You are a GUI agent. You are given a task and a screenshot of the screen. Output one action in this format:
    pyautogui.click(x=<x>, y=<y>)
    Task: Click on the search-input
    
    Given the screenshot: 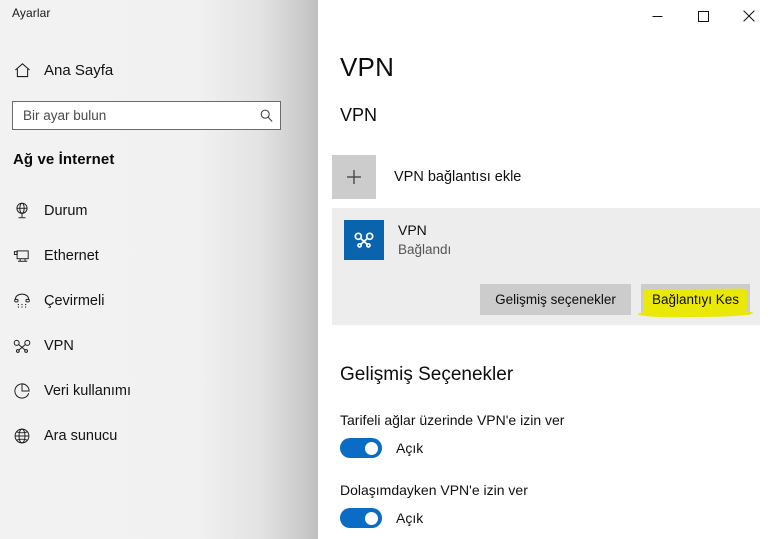 What is the action you would take?
    pyautogui.click(x=132, y=115)
    